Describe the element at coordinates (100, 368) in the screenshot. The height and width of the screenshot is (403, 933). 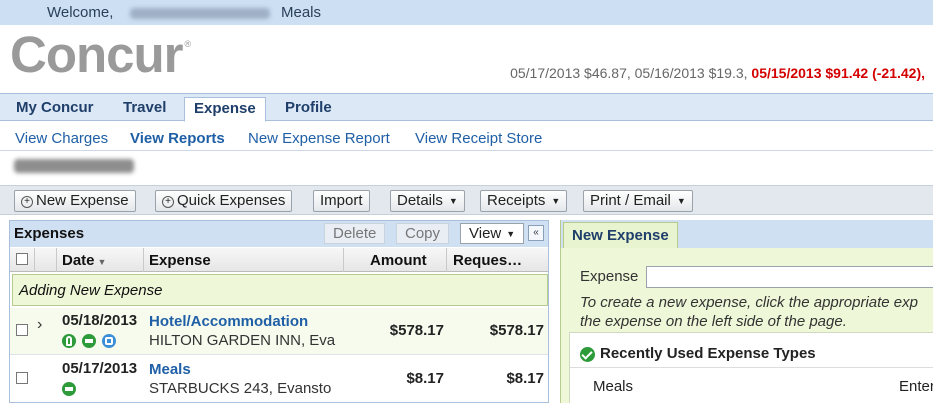
I see `expense-date: 05/17/2013` at that location.